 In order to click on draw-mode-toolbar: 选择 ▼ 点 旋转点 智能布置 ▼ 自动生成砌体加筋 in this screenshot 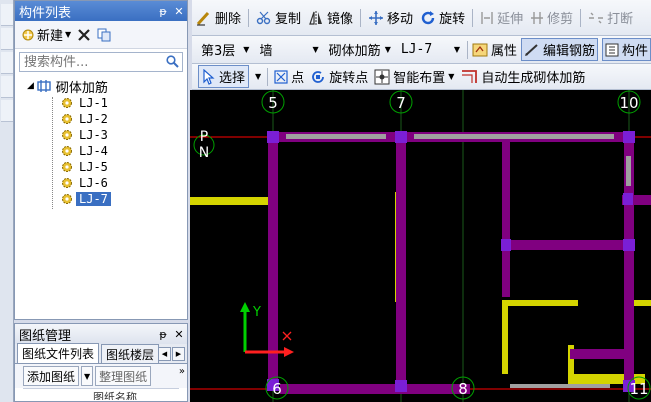, I will do `click(421, 77)`.